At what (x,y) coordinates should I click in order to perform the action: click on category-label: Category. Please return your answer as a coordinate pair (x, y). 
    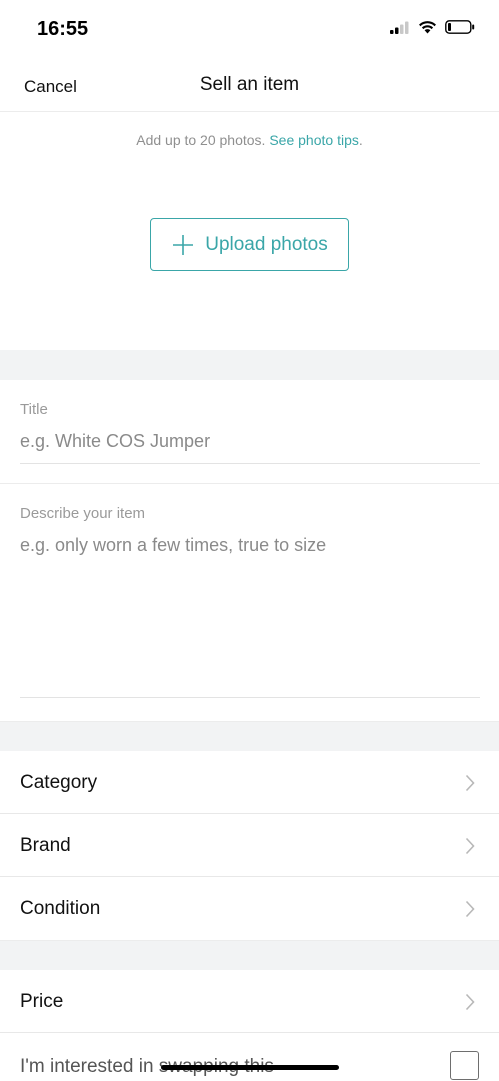
    Looking at the image, I should click on (59, 782).